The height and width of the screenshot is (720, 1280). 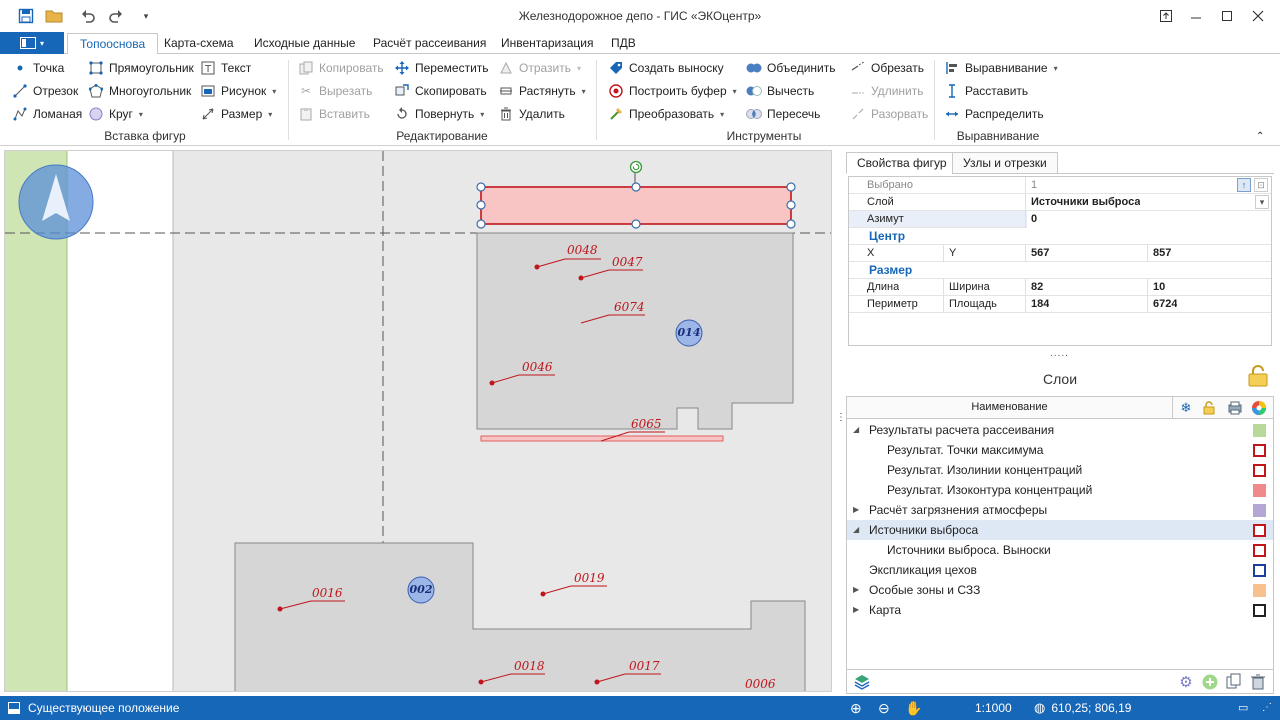 I want to click on y-field: 857, so click(x=1160, y=253).